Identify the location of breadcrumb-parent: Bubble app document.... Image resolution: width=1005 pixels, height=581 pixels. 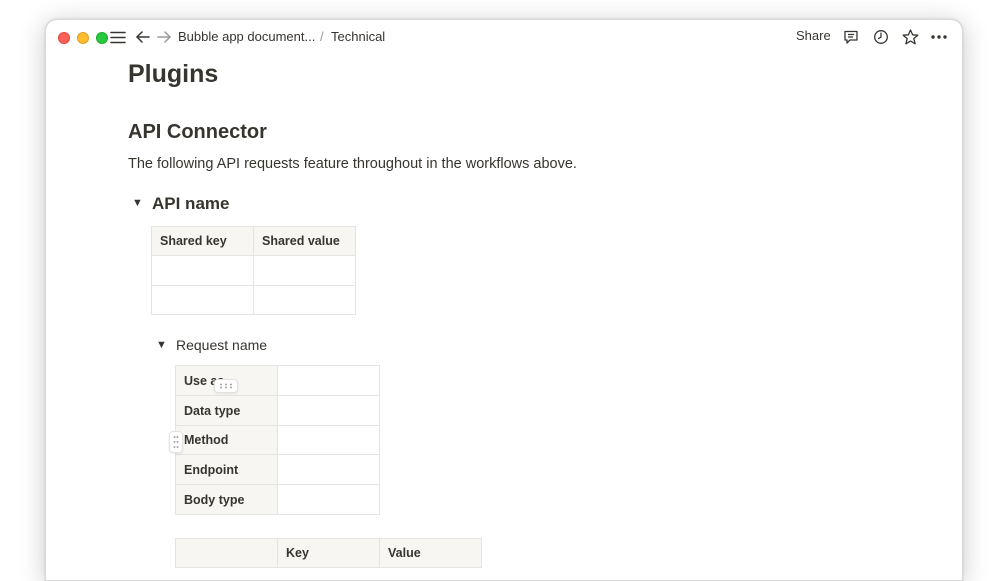
(246, 36).